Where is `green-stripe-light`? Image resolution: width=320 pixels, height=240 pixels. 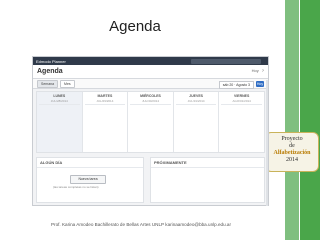 green-stripe-light is located at coordinates (292, 120).